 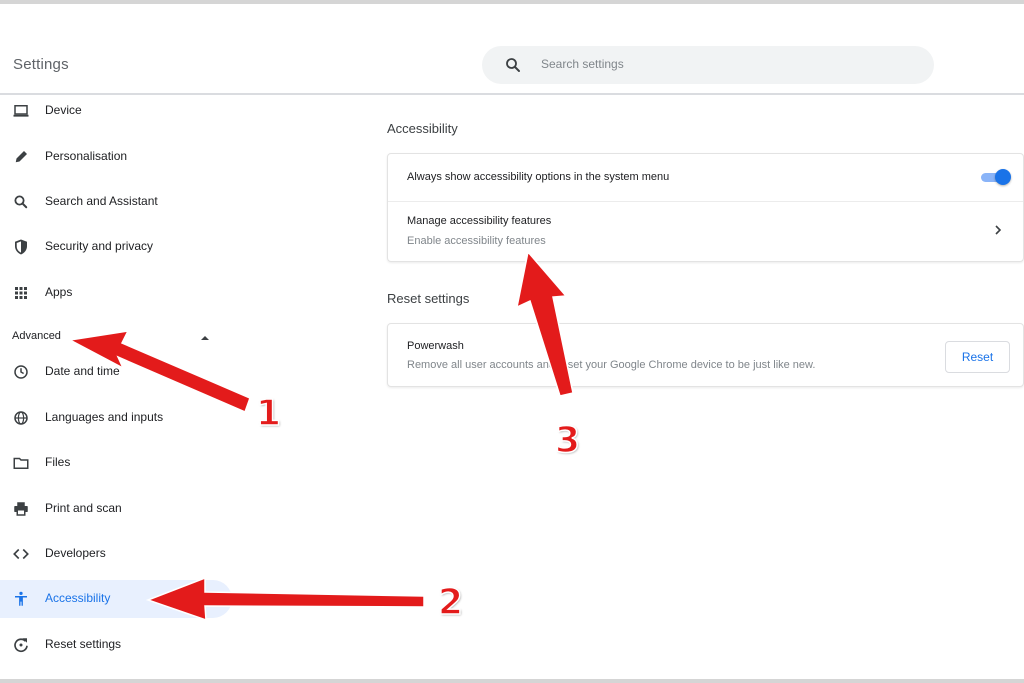 What do you see at coordinates (582, 64) in the screenshot?
I see `search-input: Search settings` at bounding box center [582, 64].